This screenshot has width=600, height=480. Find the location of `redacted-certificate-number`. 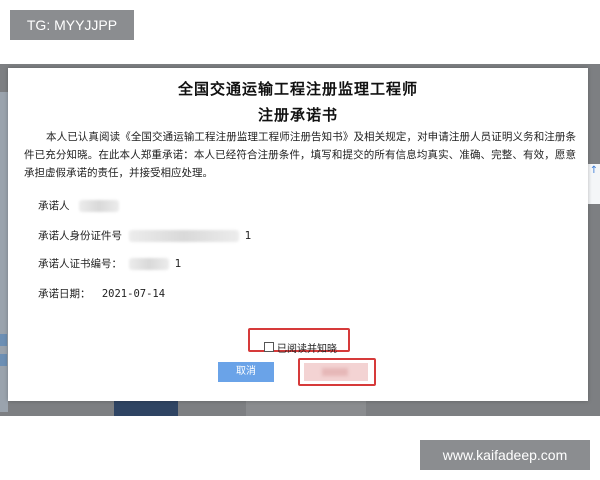

redacted-certificate-number is located at coordinates (149, 264).